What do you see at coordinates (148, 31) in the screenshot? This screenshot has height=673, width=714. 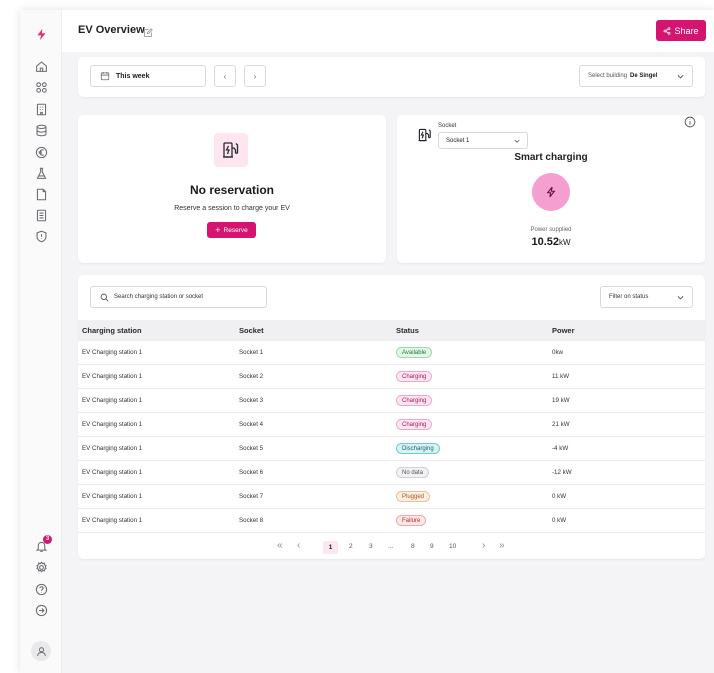 I see `edit-icon` at bounding box center [148, 31].